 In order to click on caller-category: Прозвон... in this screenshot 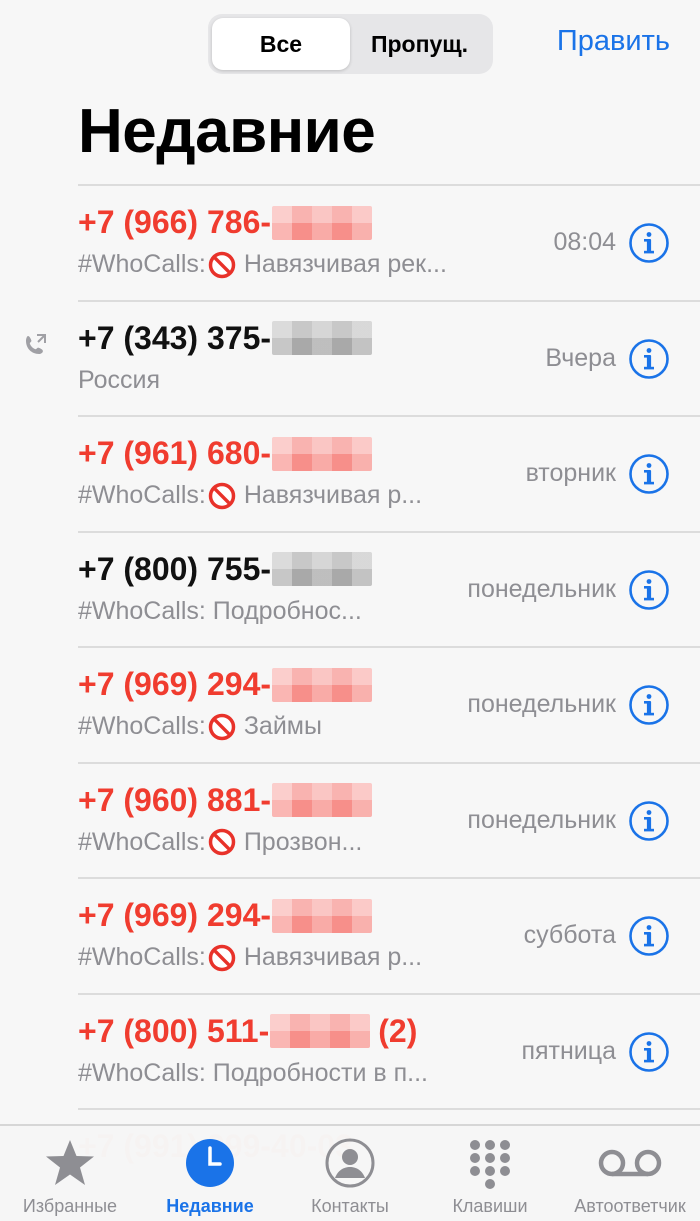, I will do `click(303, 841)`.